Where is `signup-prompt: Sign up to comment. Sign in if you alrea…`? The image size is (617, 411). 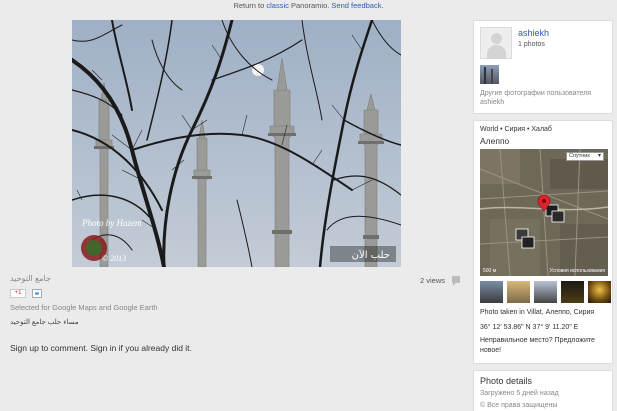
signup-prompt: Sign up to comment. Sign in if you alrea… is located at coordinates (101, 348).